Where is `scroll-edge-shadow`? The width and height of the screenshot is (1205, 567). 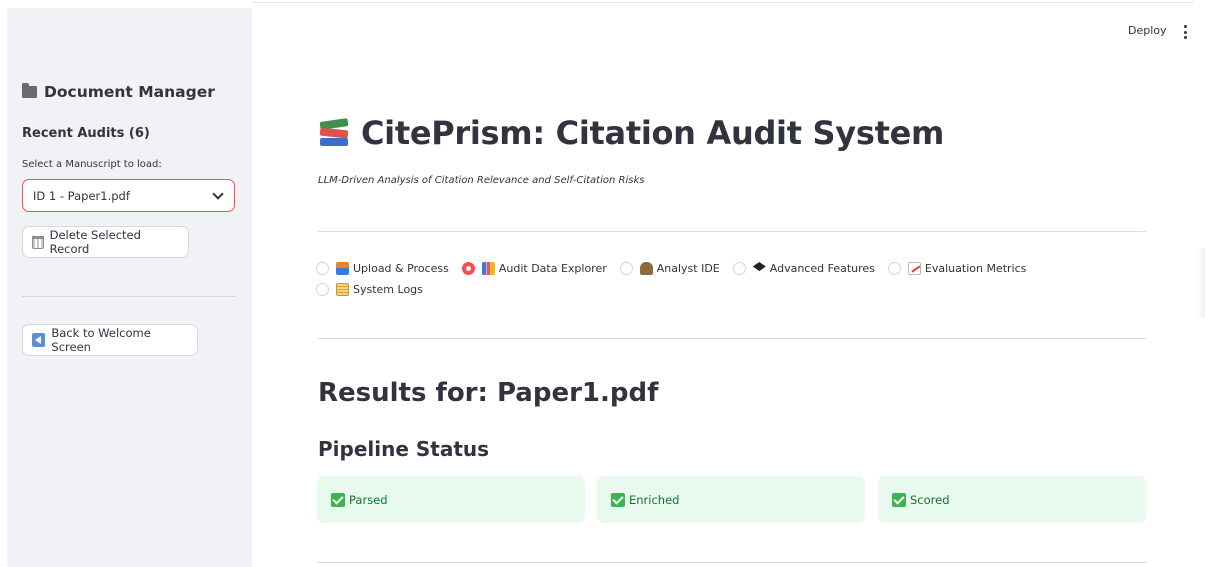 scroll-edge-shadow is located at coordinates (1200, 283).